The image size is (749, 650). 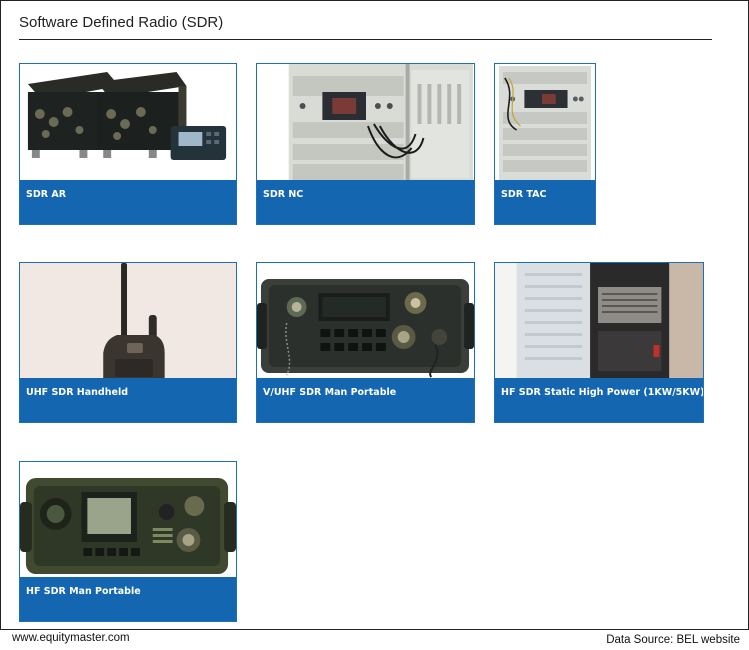 What do you see at coordinates (365, 202) in the screenshot?
I see `product-caption: SDR NC` at bounding box center [365, 202].